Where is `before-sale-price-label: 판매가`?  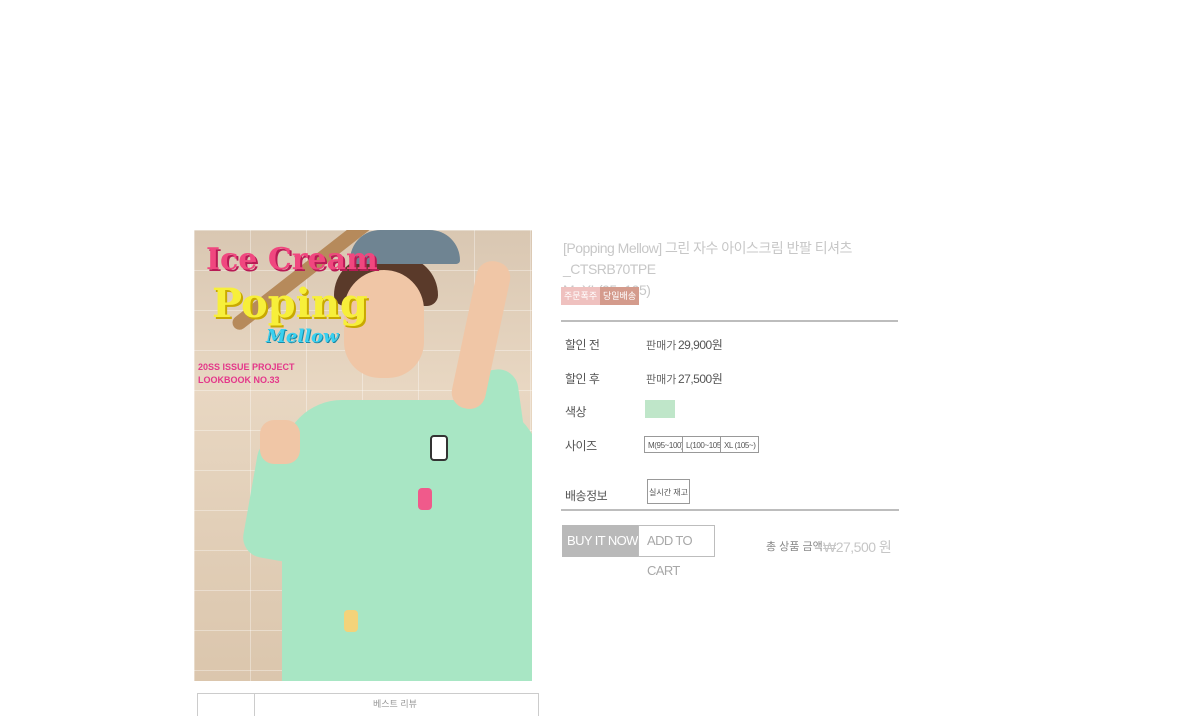 before-sale-price-label: 판매가 is located at coordinates (661, 346).